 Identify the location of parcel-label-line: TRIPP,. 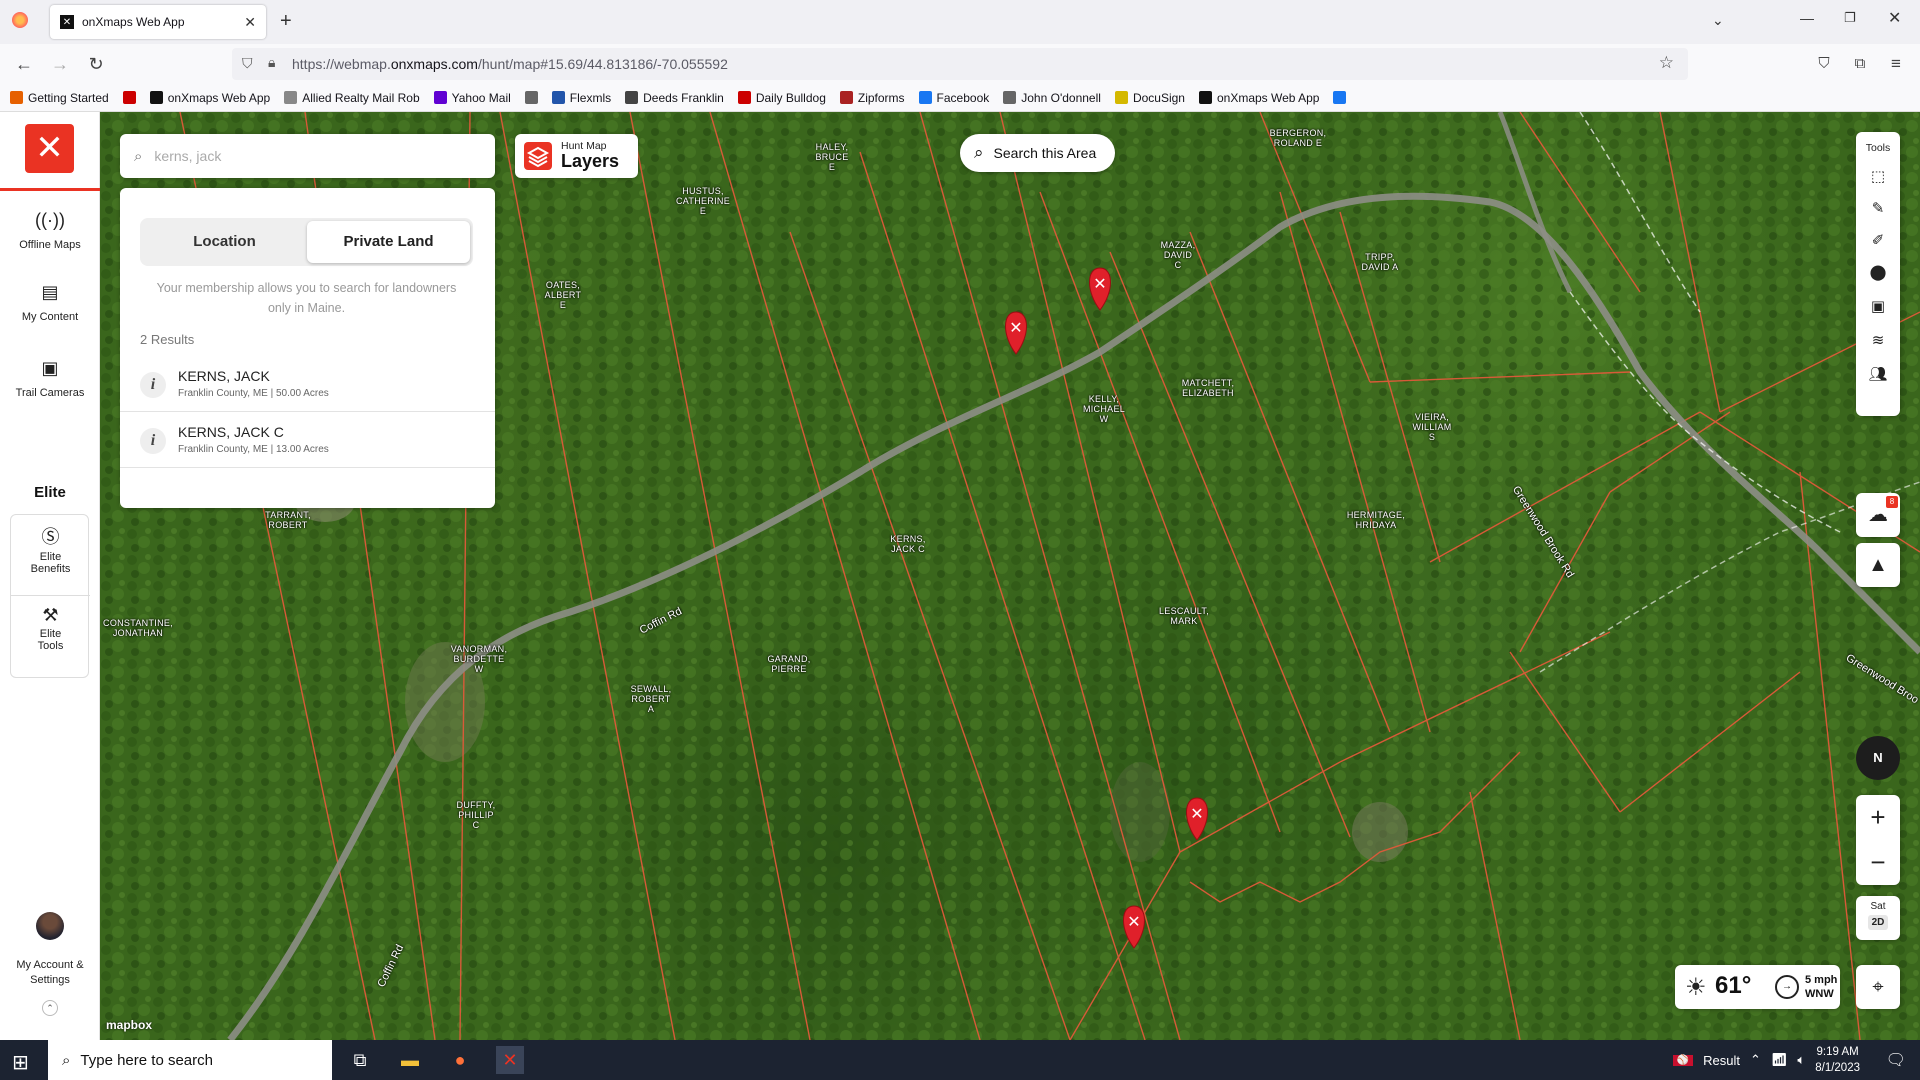
(1380, 257).